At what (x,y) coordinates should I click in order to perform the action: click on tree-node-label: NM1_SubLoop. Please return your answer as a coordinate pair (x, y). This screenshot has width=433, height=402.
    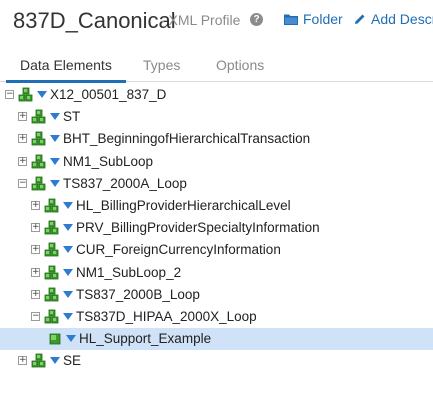
    Looking at the image, I should click on (108, 161).